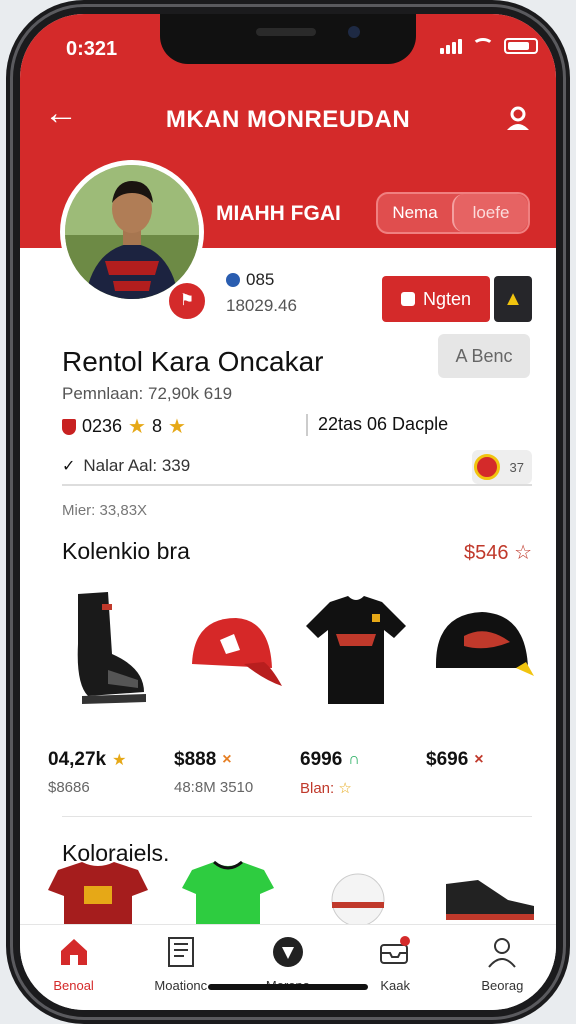 Image resolution: width=576 pixels, height=1024 pixels. Describe the element at coordinates (521, 46) in the screenshot. I see `battery-icon` at that location.